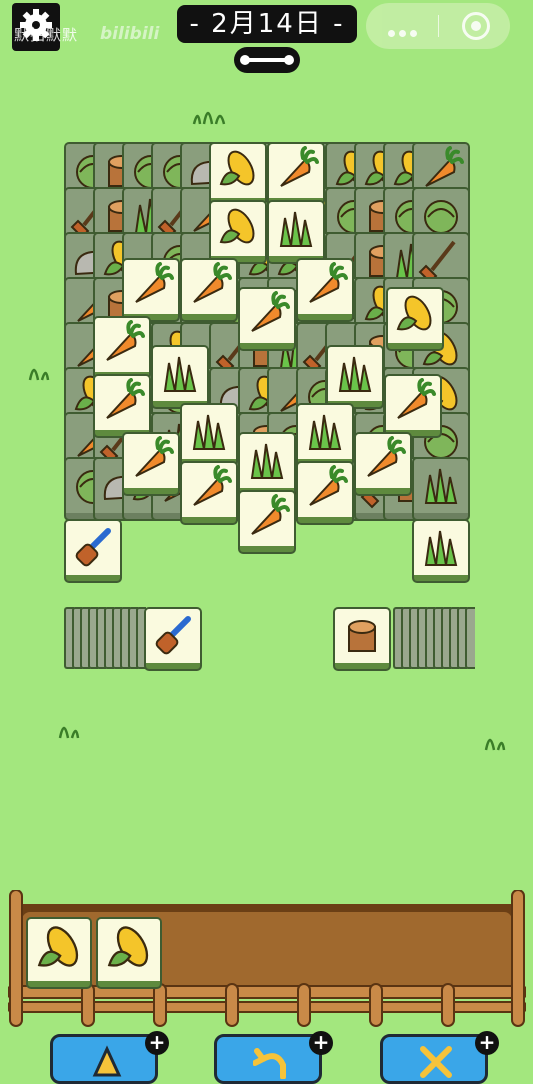 This screenshot has width=533, height=1084. Describe the element at coordinates (133, 639) in the screenshot. I see `left-tile-pile` at that location.